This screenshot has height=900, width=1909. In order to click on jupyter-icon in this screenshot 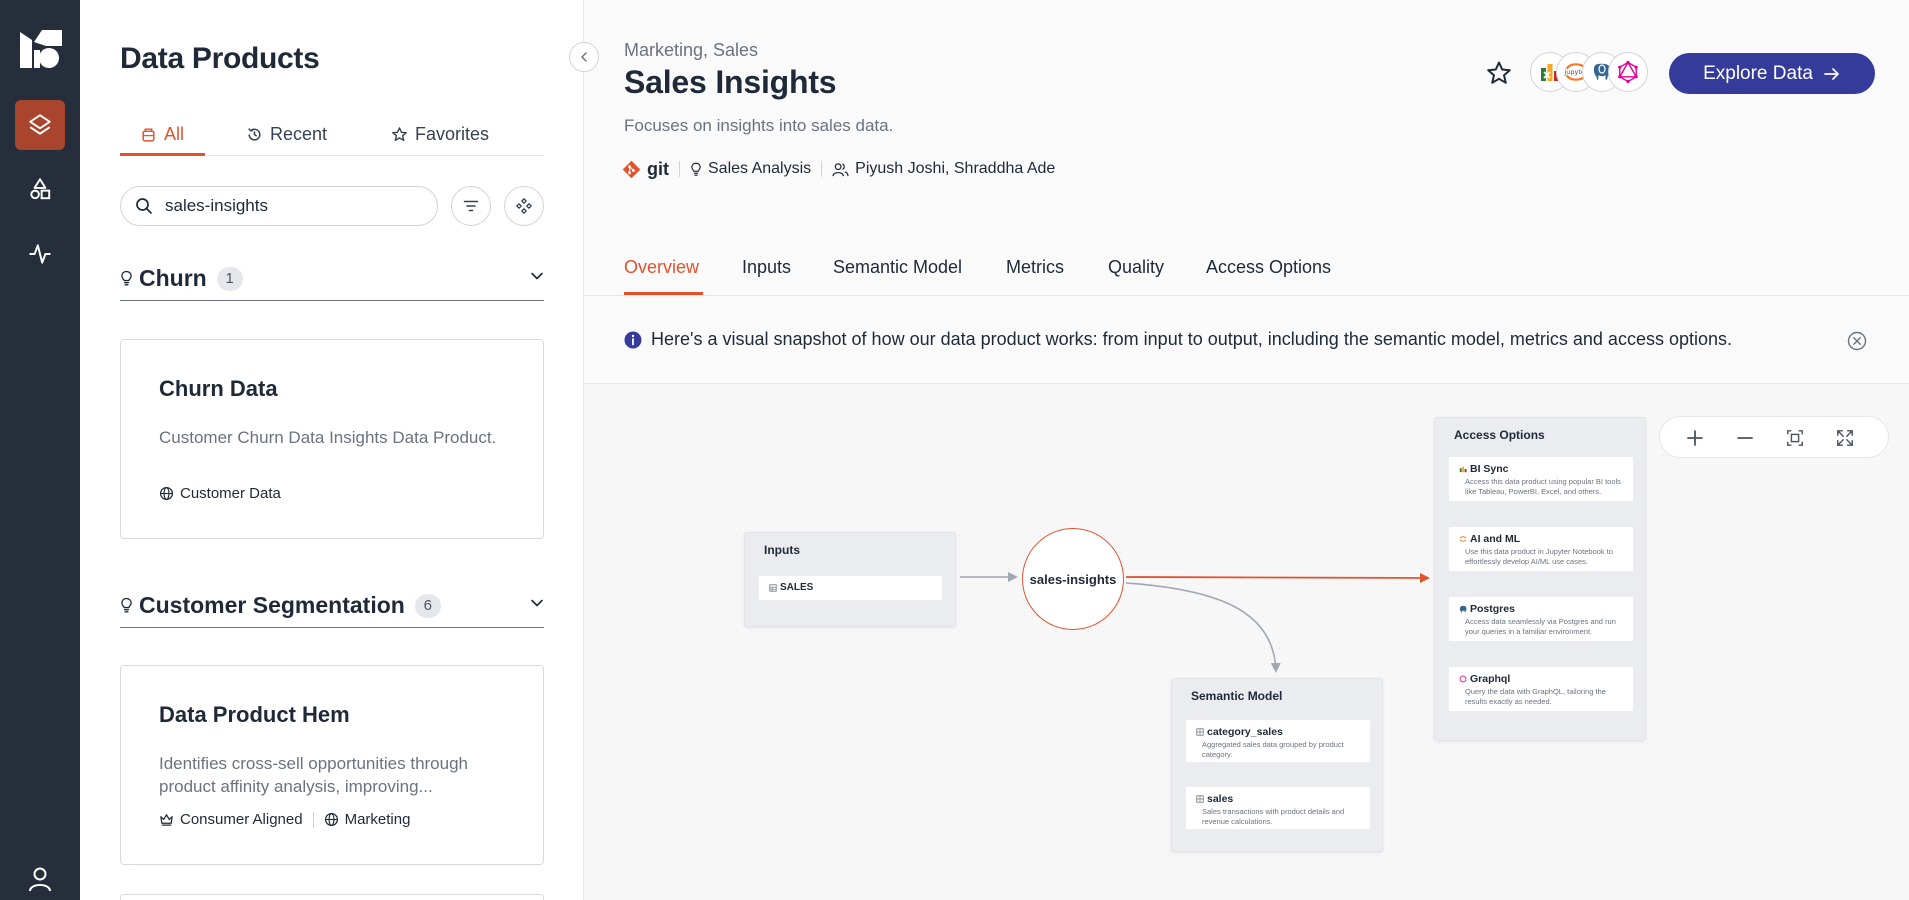, I will do `click(1463, 539)`.